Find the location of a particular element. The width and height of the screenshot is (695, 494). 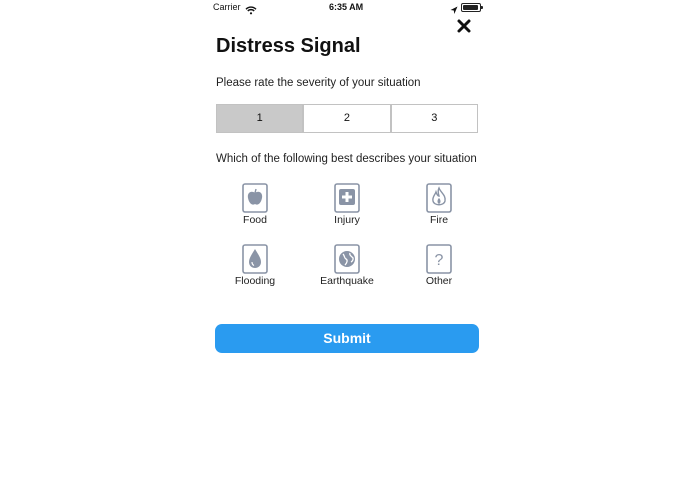

category-label: Flooding is located at coordinates (255, 281).